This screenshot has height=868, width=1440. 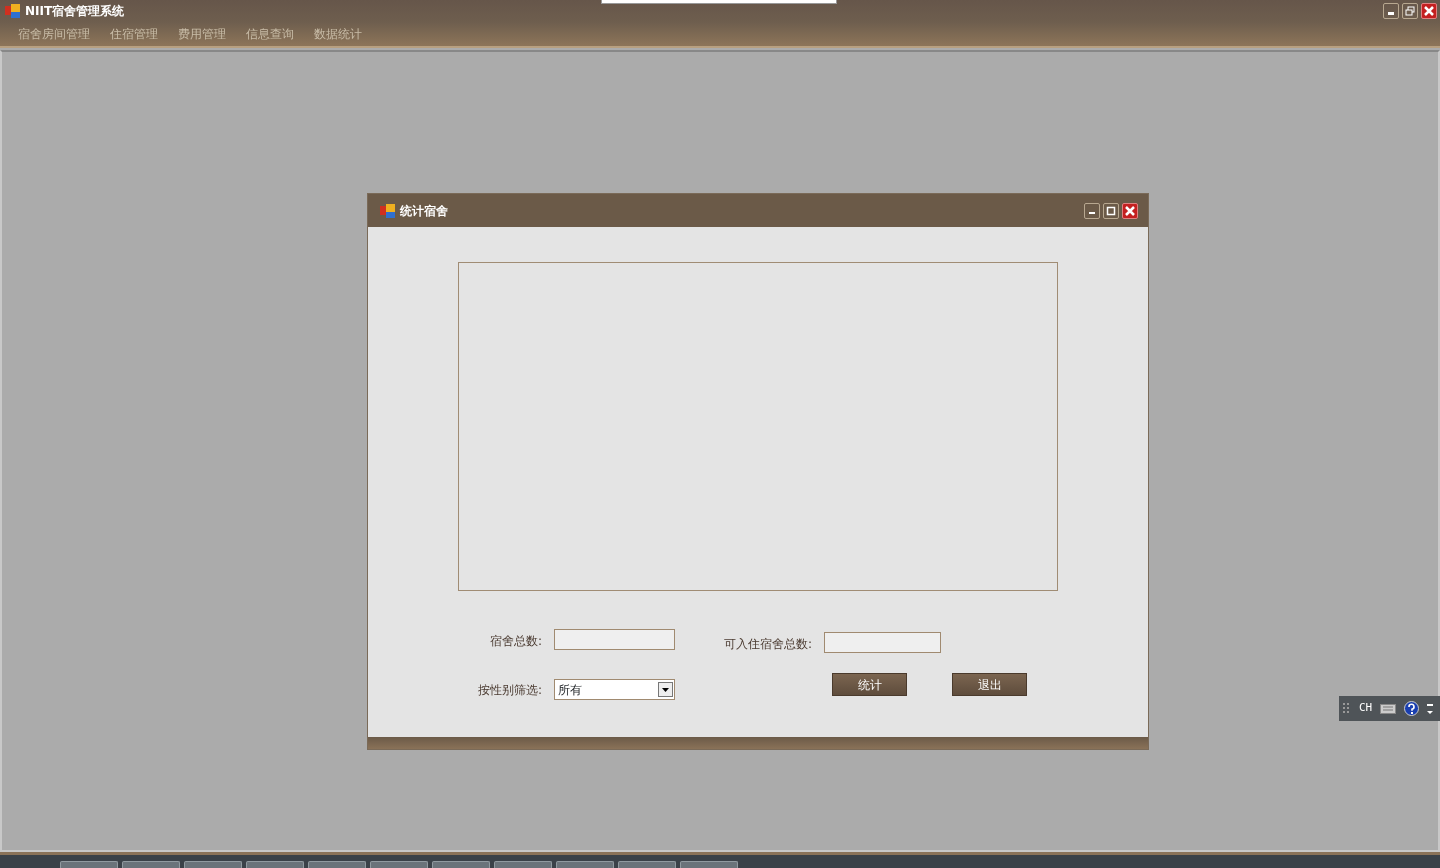 I want to click on maximize-icon, so click(x=1111, y=210).